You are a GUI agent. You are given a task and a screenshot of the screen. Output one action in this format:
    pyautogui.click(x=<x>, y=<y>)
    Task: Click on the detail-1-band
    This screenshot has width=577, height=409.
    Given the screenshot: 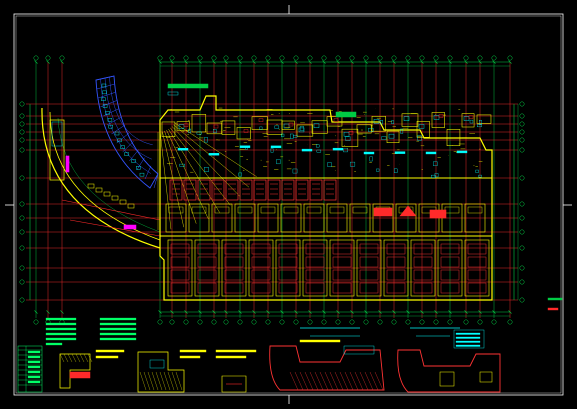 What is the action you would take?
    pyautogui.click(x=80, y=375)
    